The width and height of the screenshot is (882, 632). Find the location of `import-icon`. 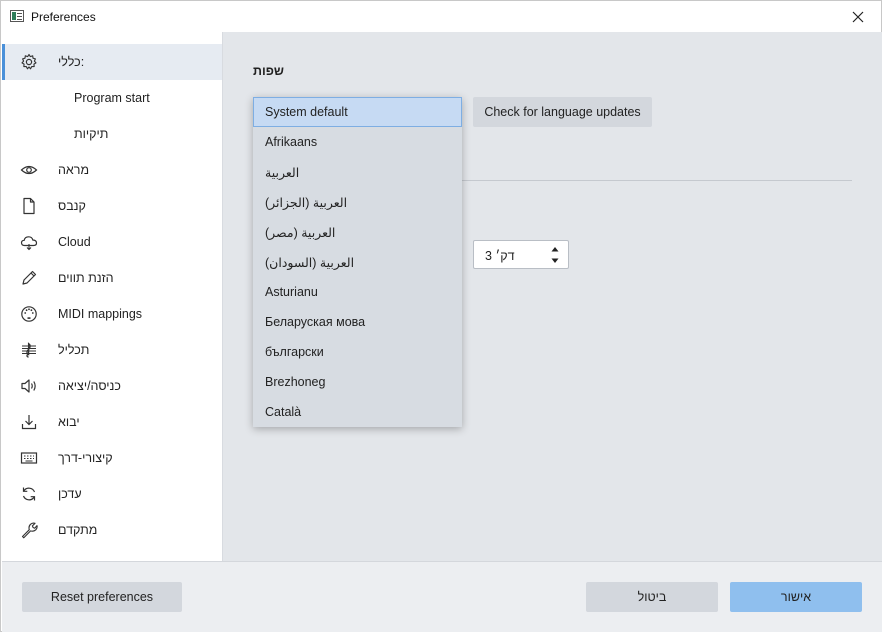

import-icon is located at coordinates (29, 422).